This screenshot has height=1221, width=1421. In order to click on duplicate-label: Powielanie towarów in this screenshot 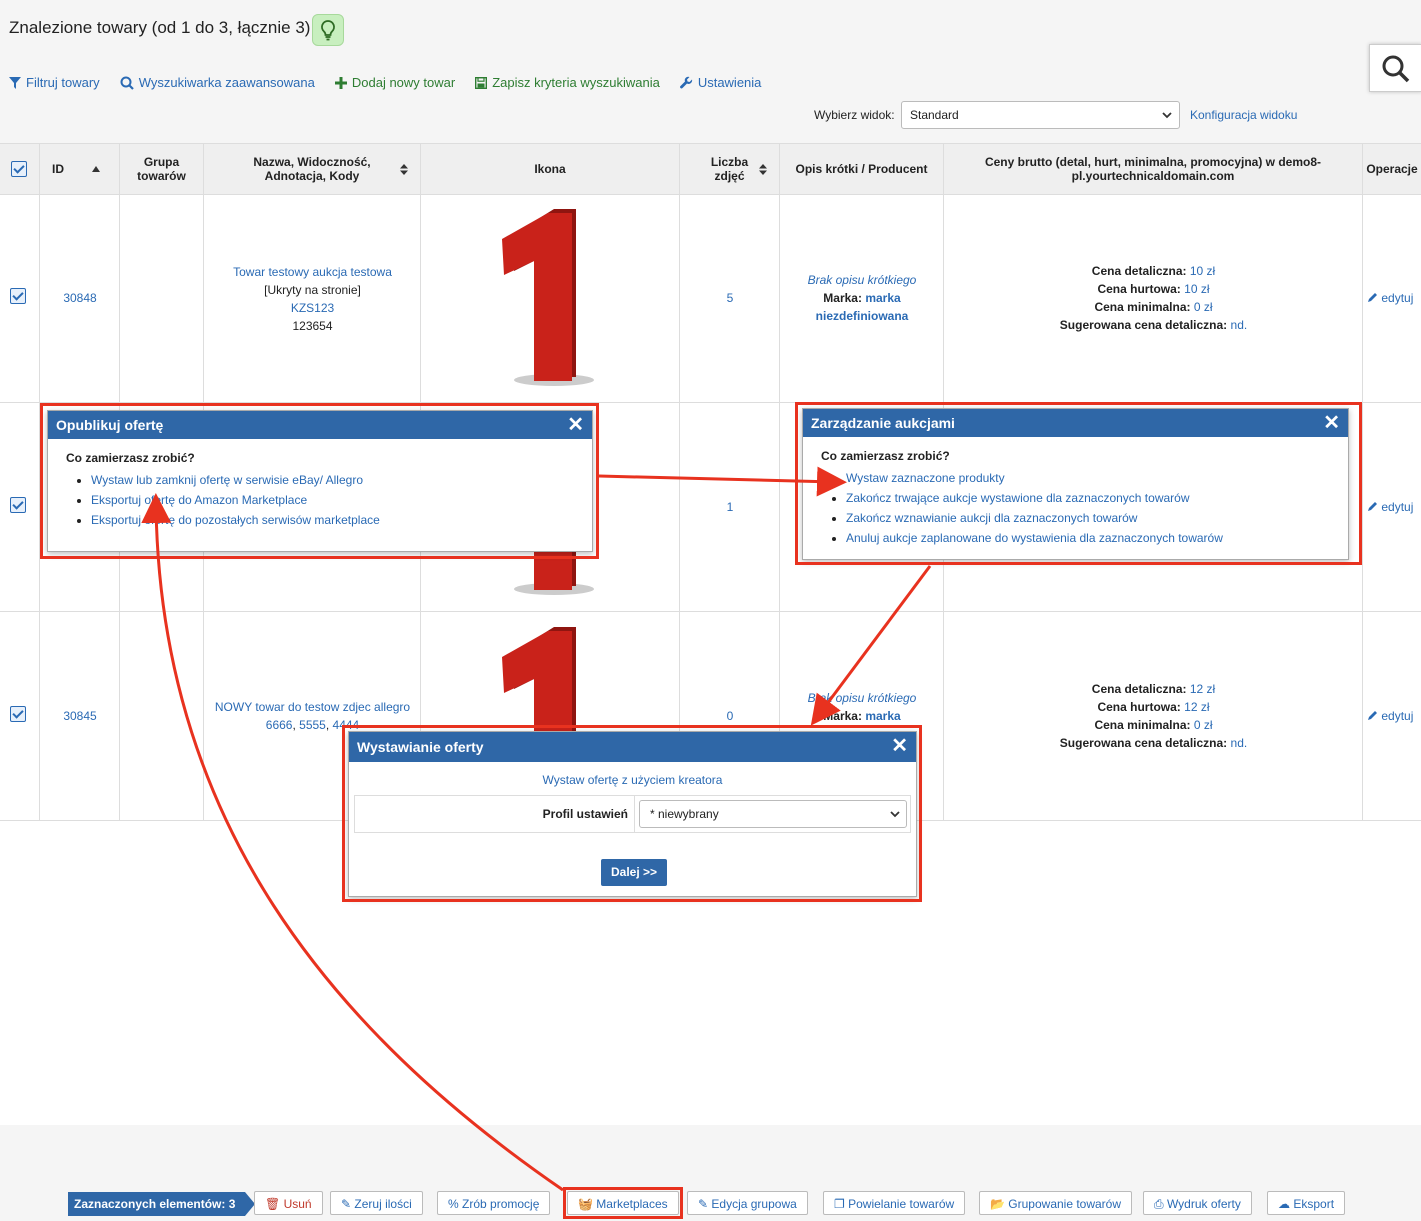, I will do `click(901, 1204)`.